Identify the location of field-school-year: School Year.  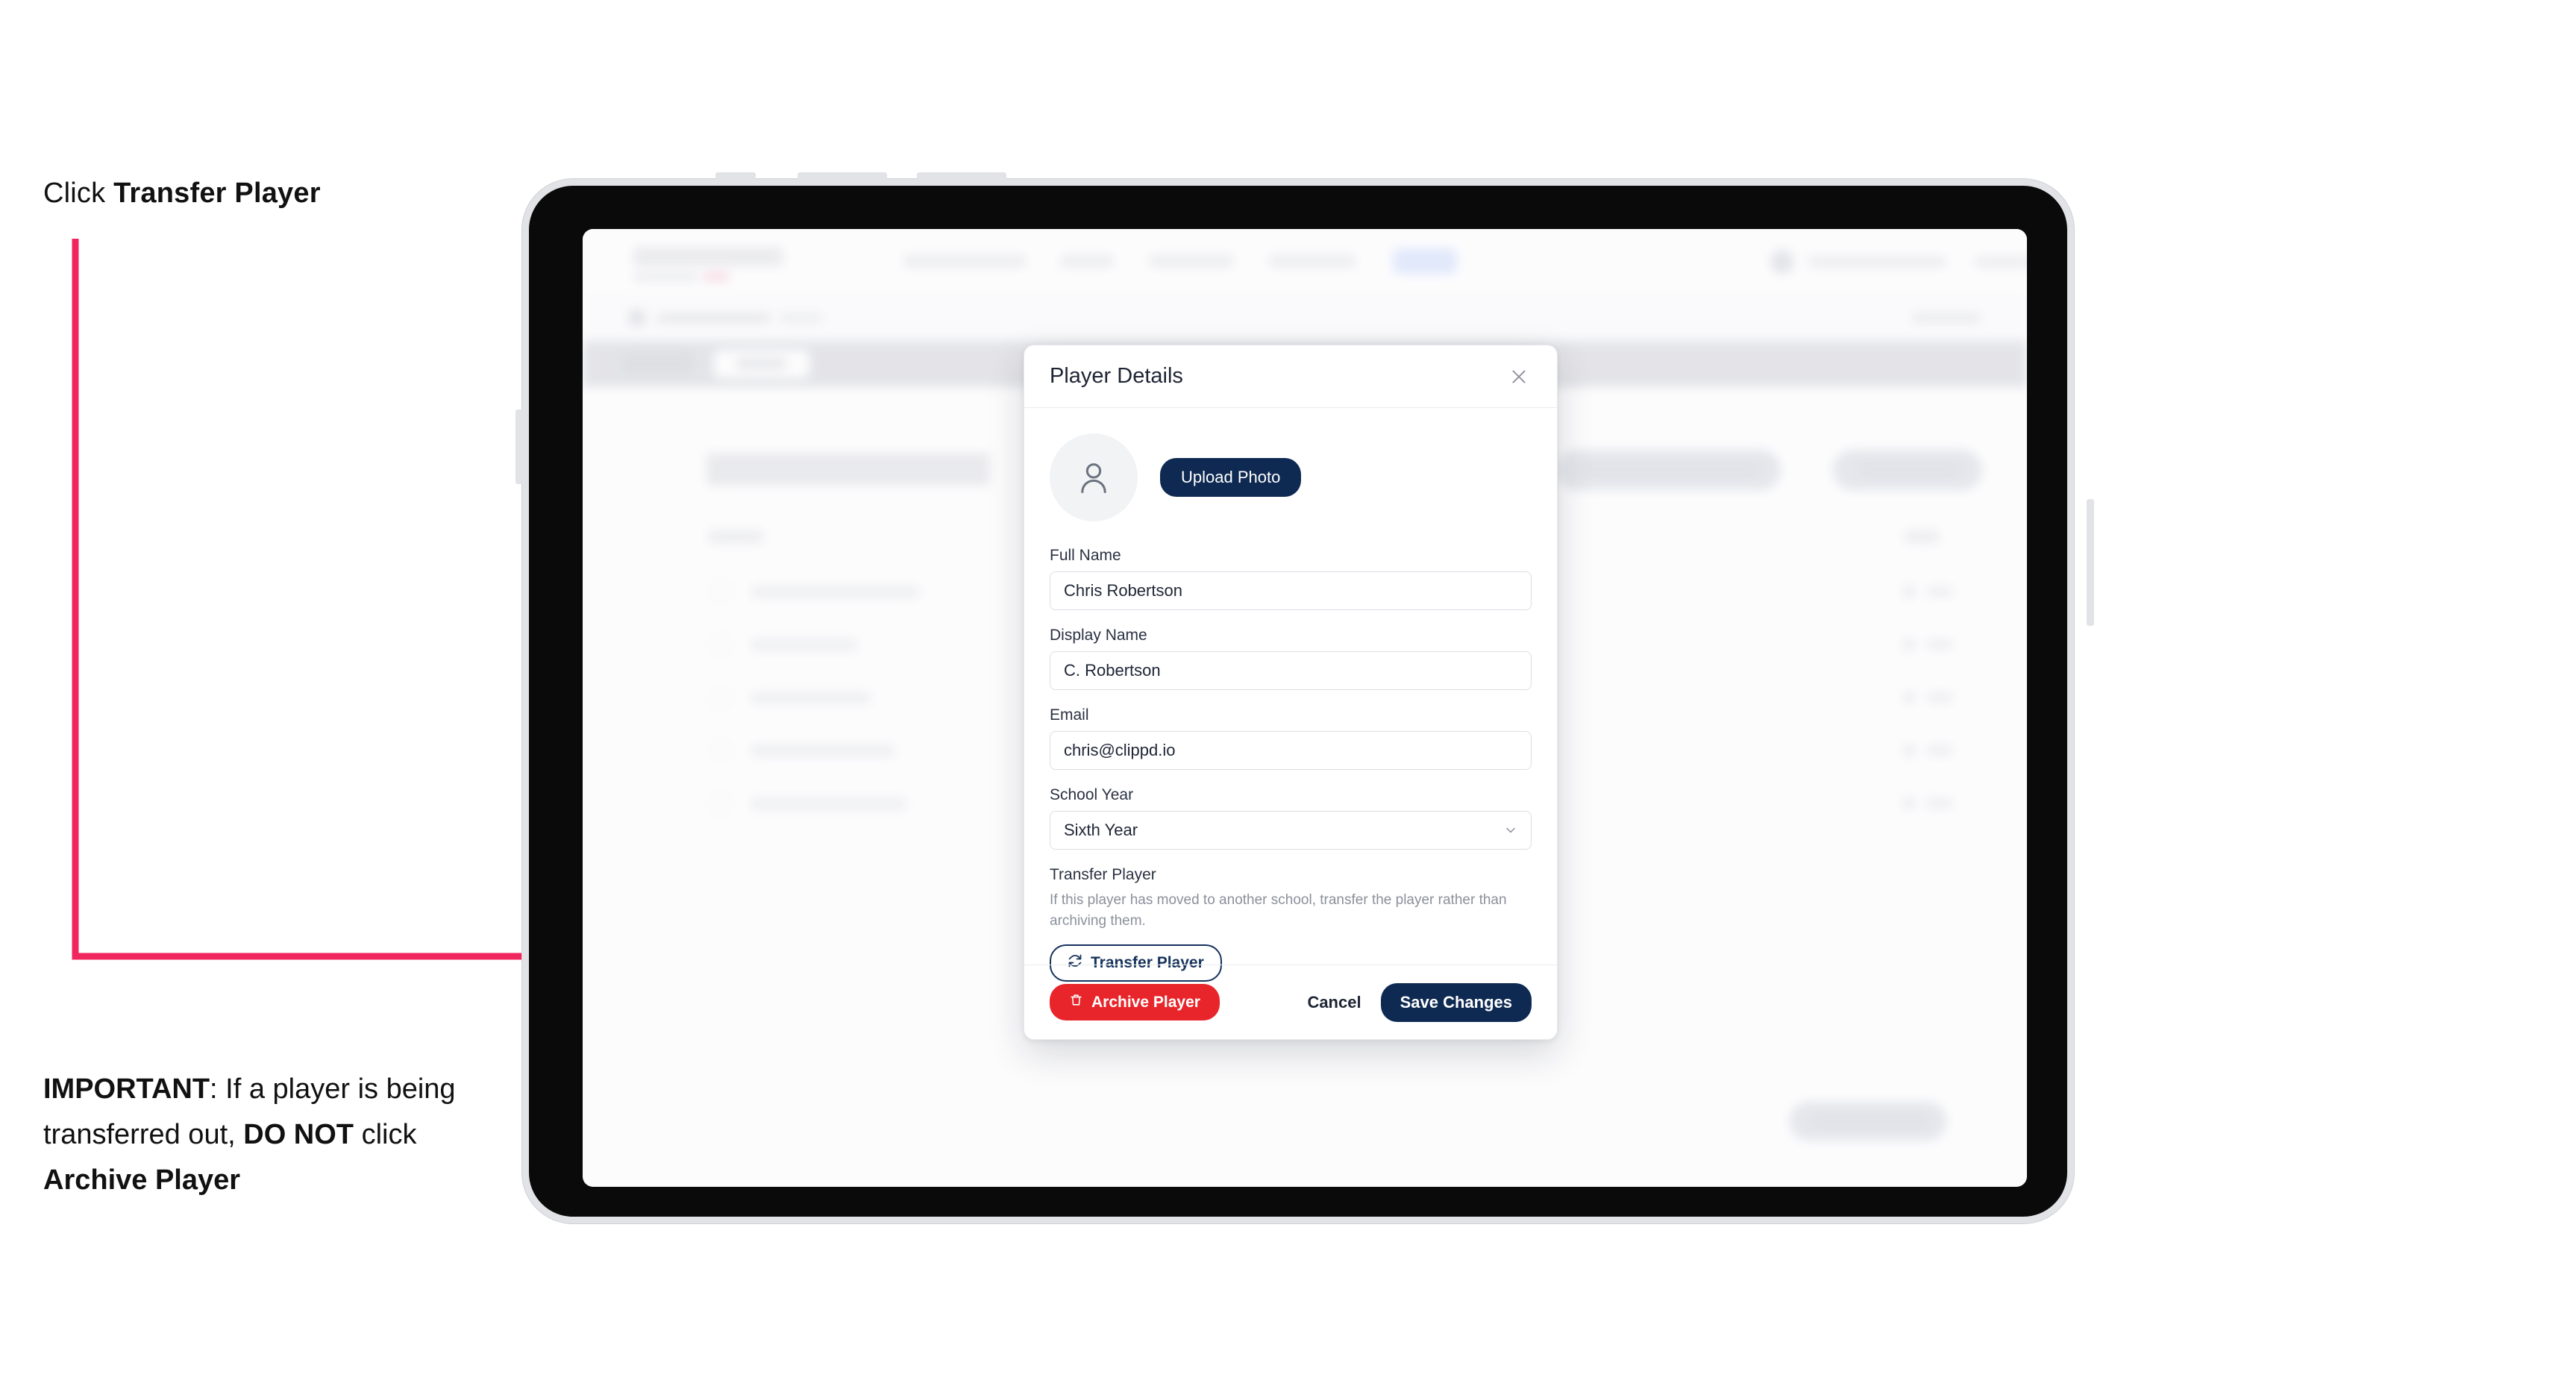
(1291, 818).